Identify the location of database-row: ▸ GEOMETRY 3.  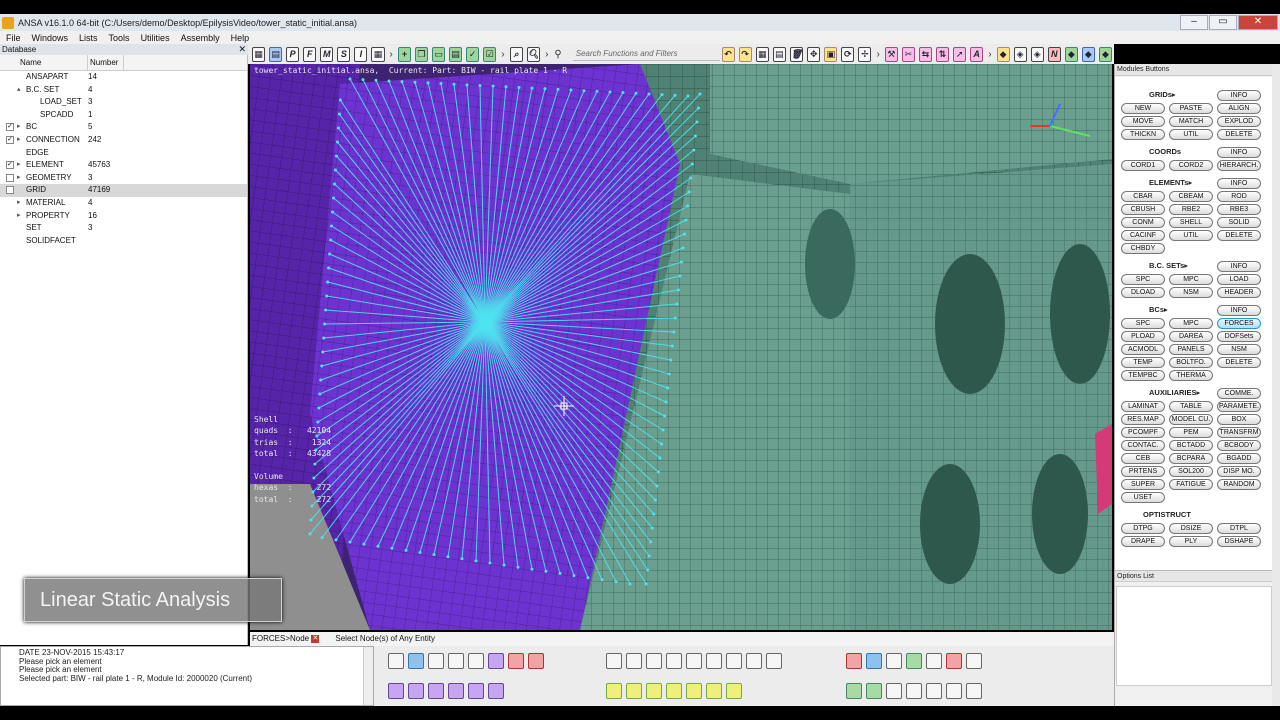
(123, 178).